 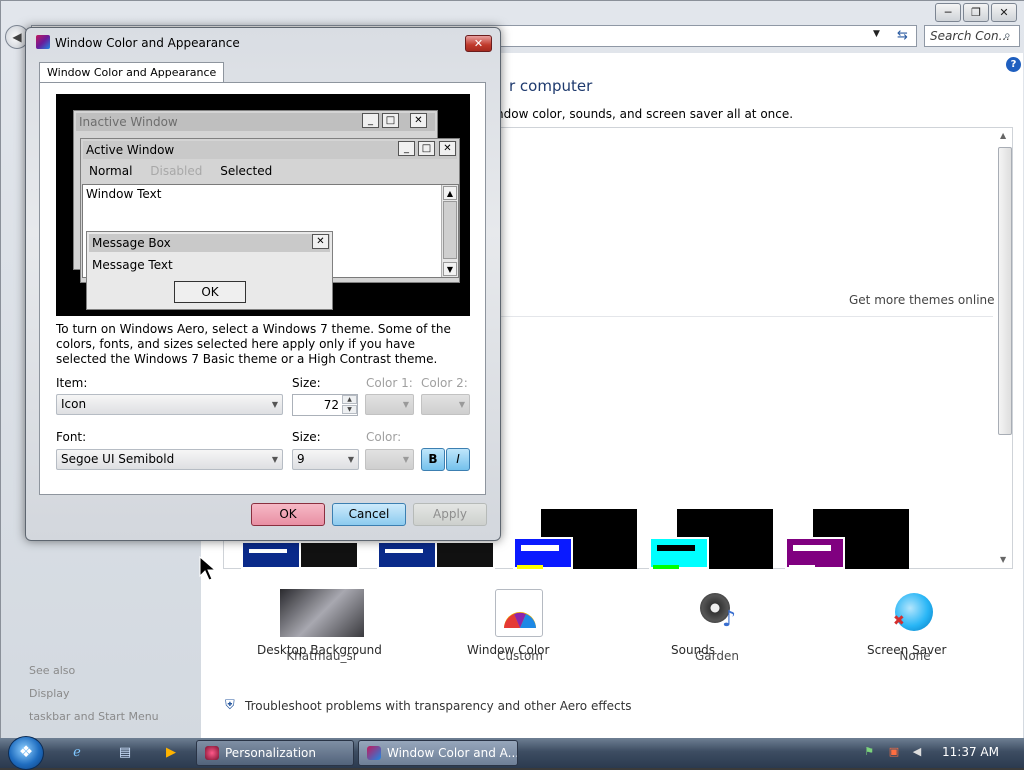 I want to click on desktop-background-label: Desktop Background, so click(x=319, y=650).